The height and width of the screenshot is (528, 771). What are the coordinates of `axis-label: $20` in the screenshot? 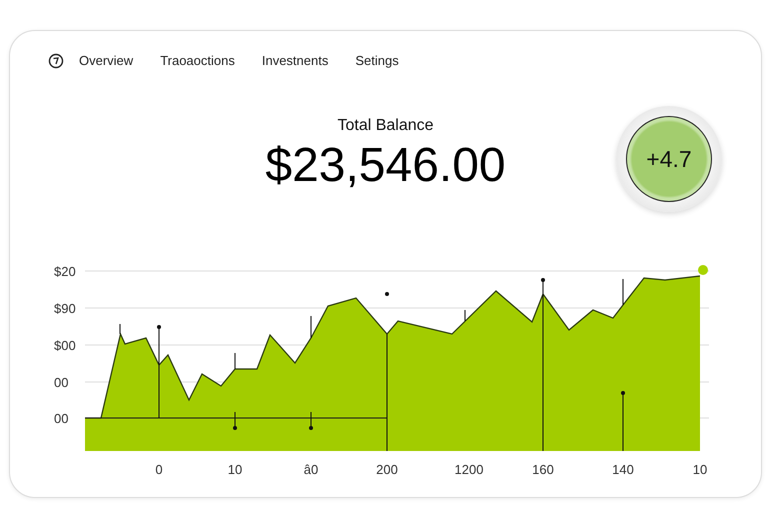 It's located at (65, 271).